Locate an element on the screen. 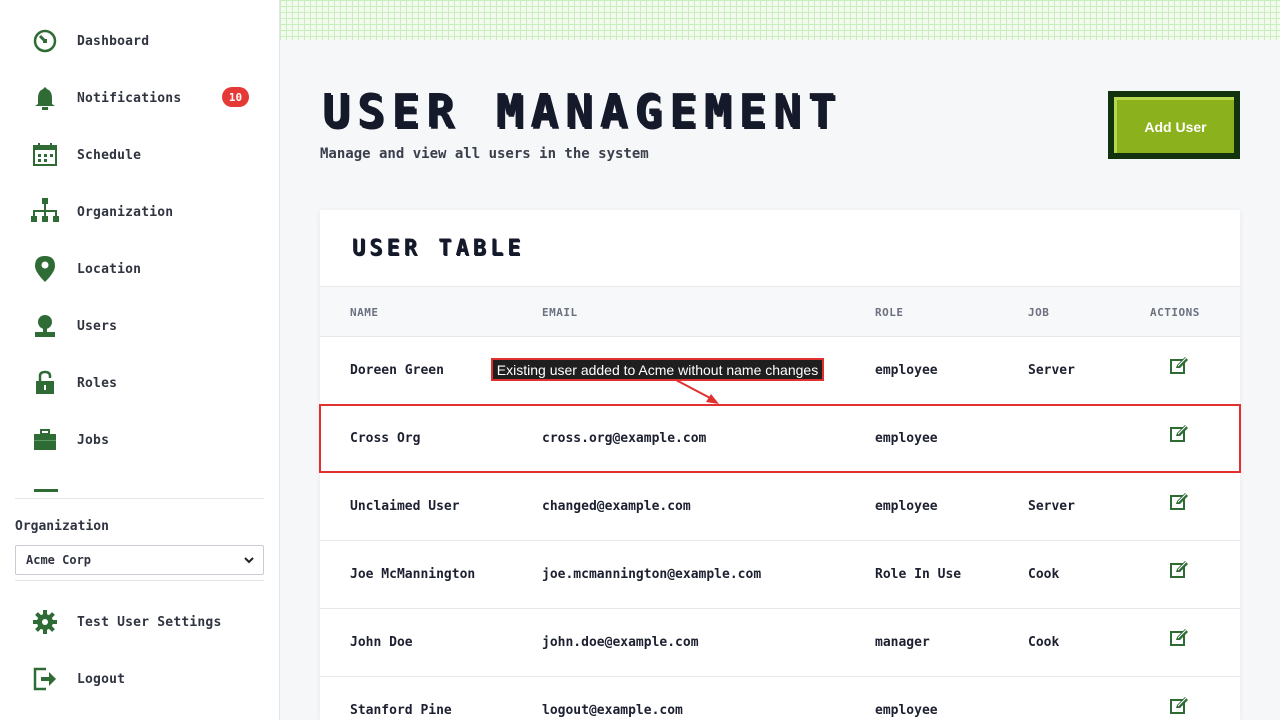  cell-name: Joe McMannington is located at coordinates (413, 574).